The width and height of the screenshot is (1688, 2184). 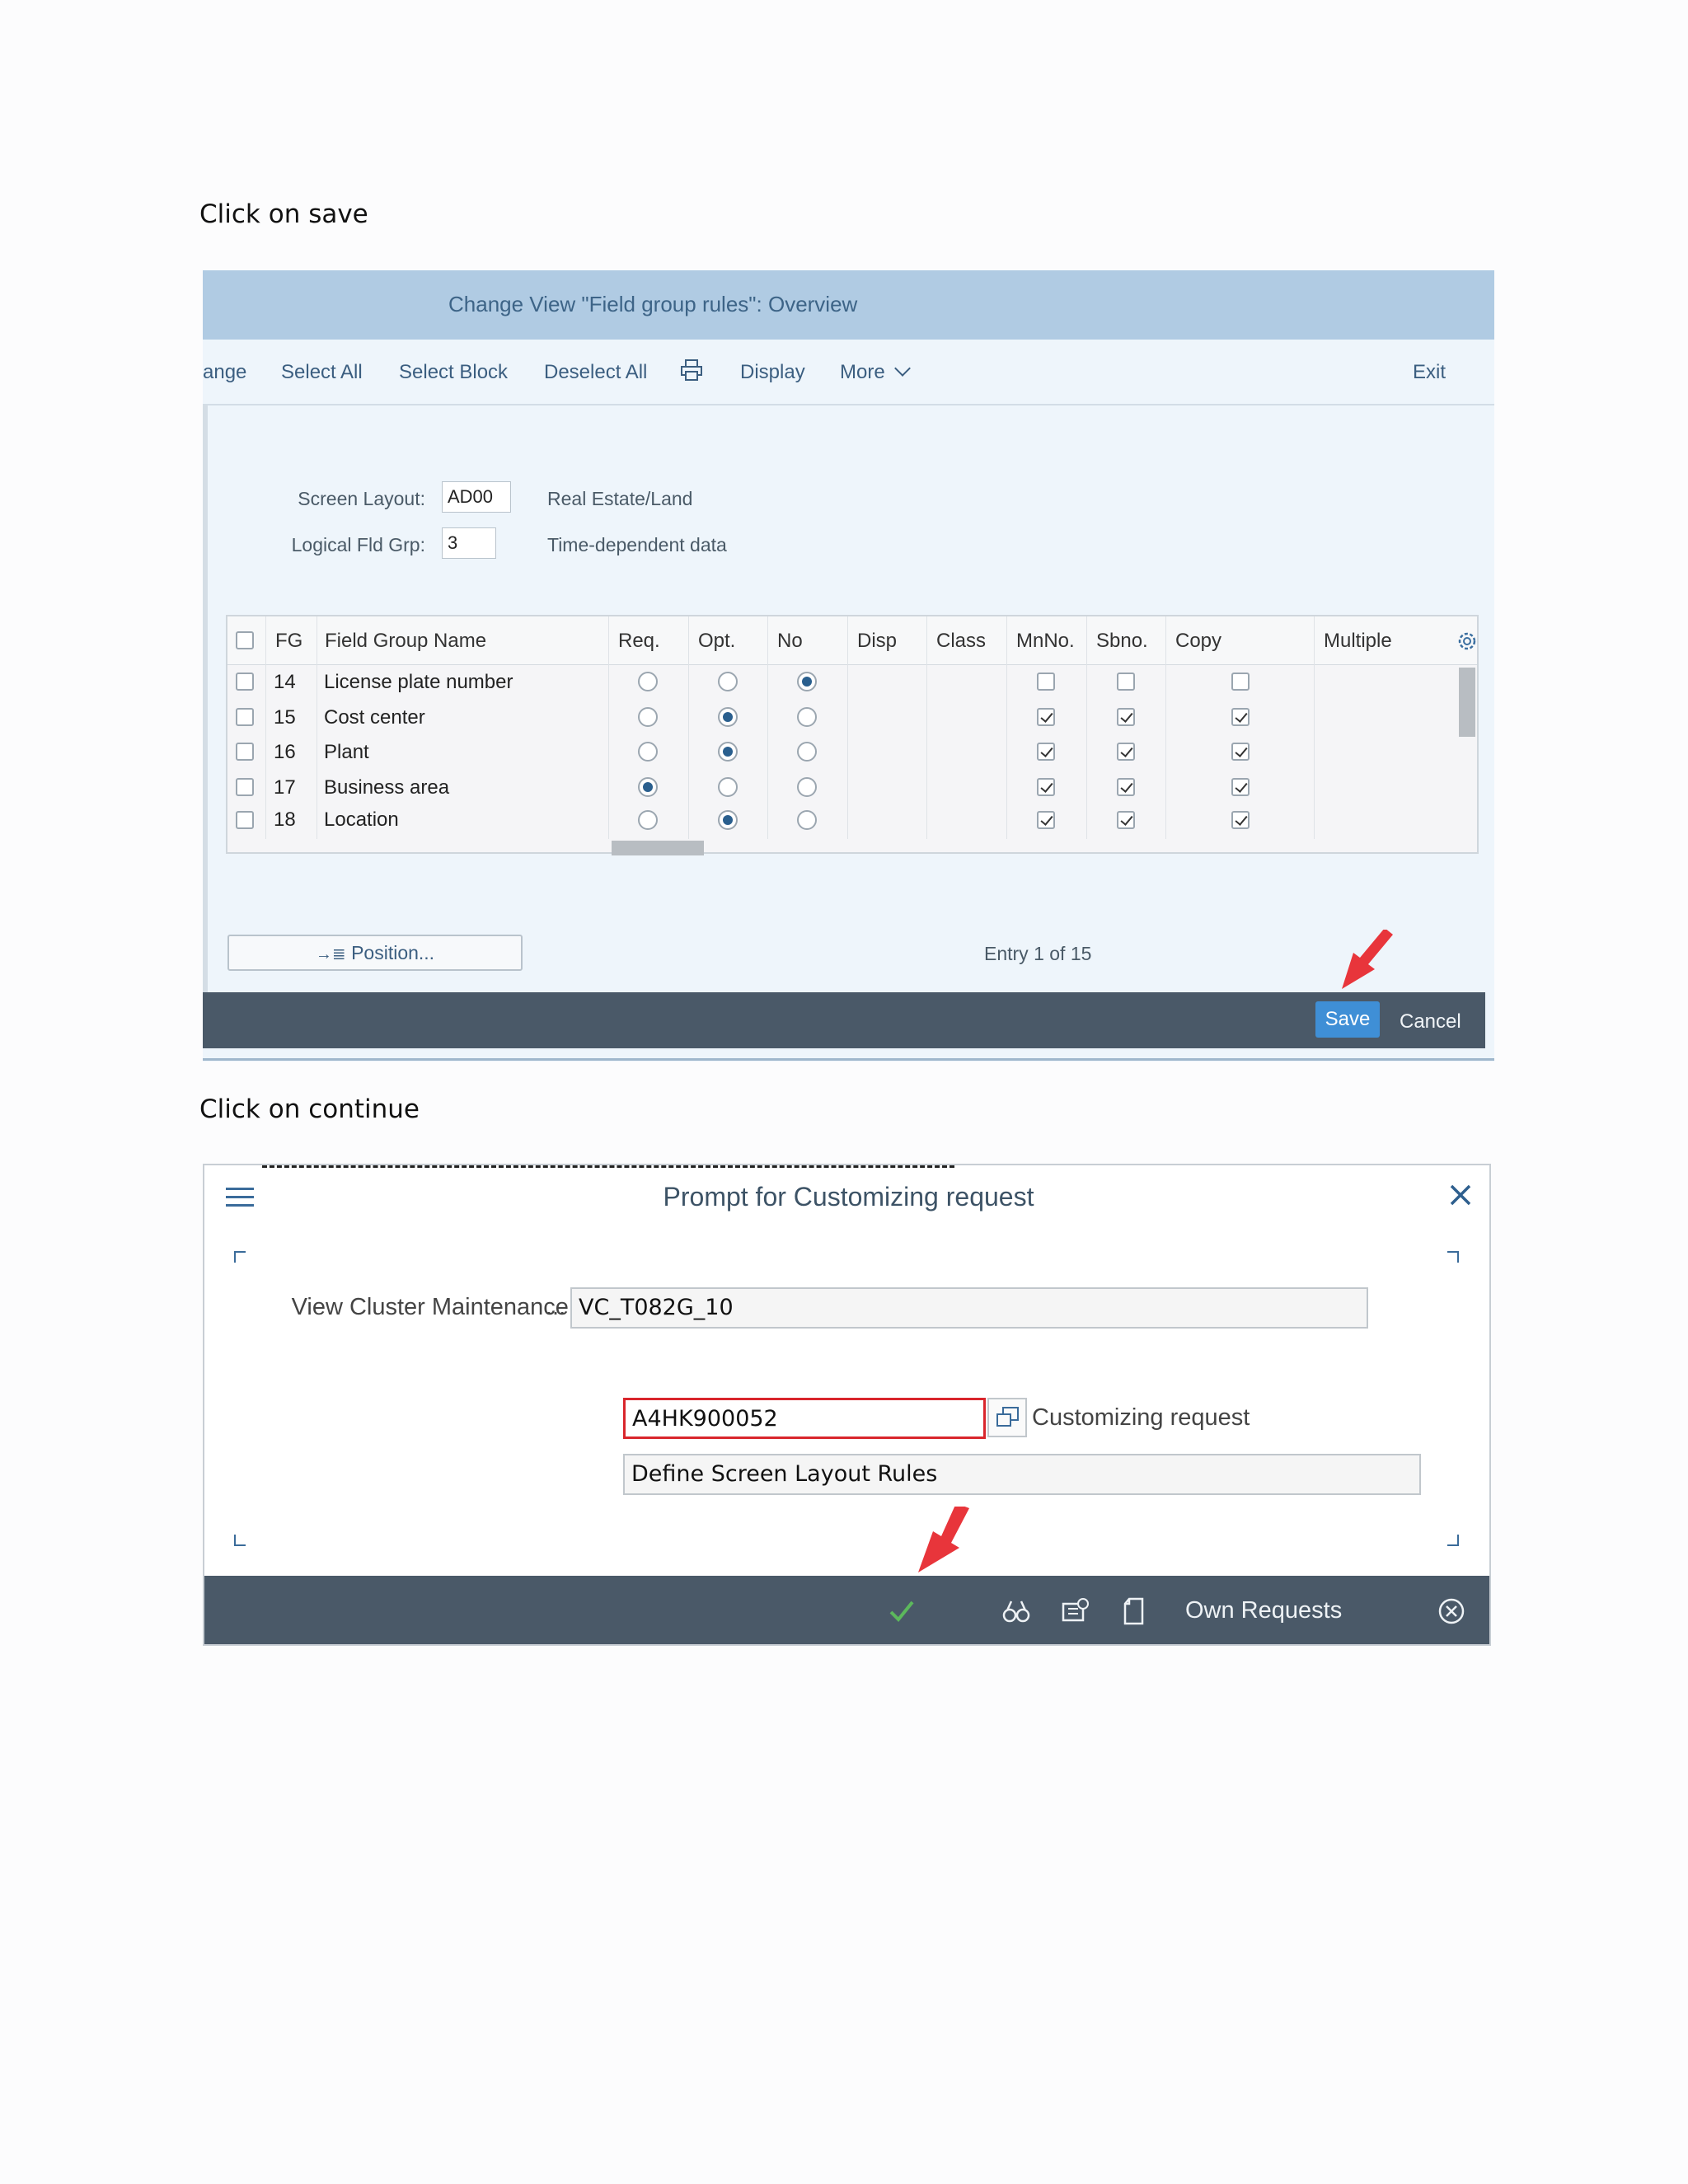 I want to click on horizontal-scrollbar, so click(x=658, y=848).